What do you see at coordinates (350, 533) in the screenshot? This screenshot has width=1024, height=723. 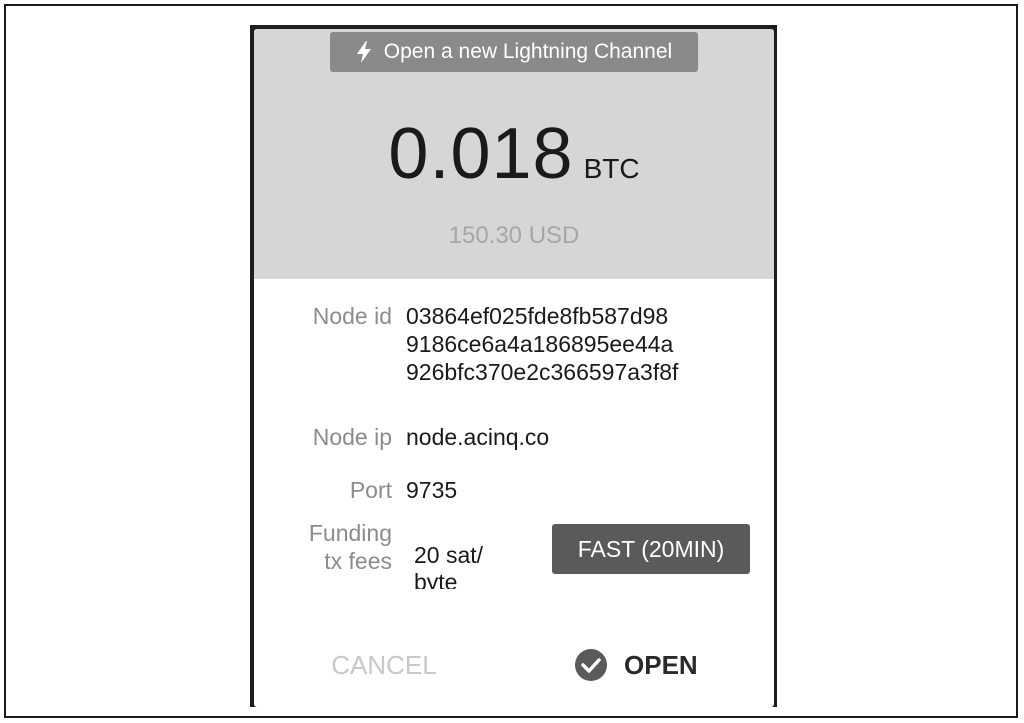 I see `funding-fees-label-line: Funding` at bounding box center [350, 533].